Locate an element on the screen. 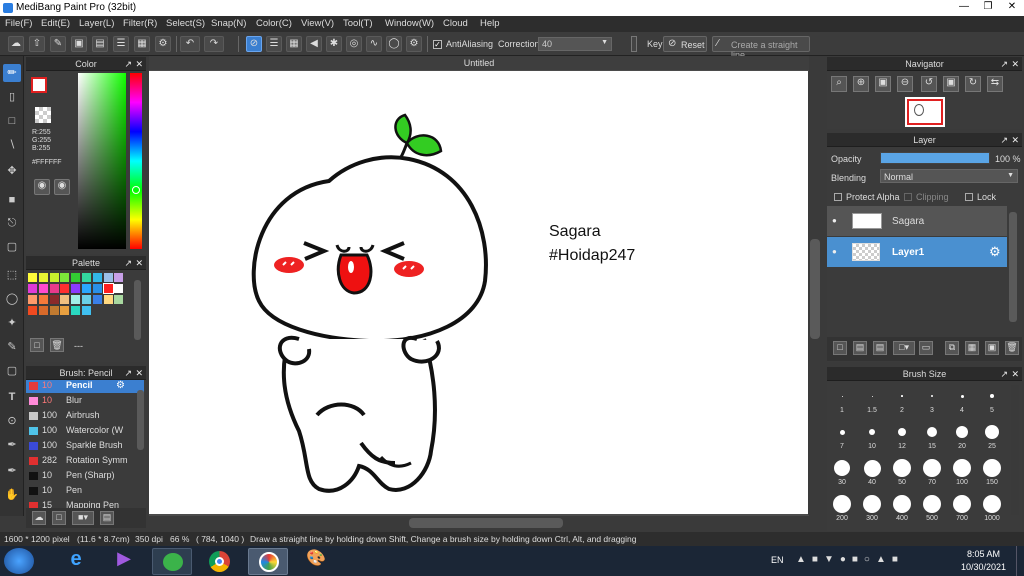  brush-list-item: 10 Blur is located at coordinates (85, 400).